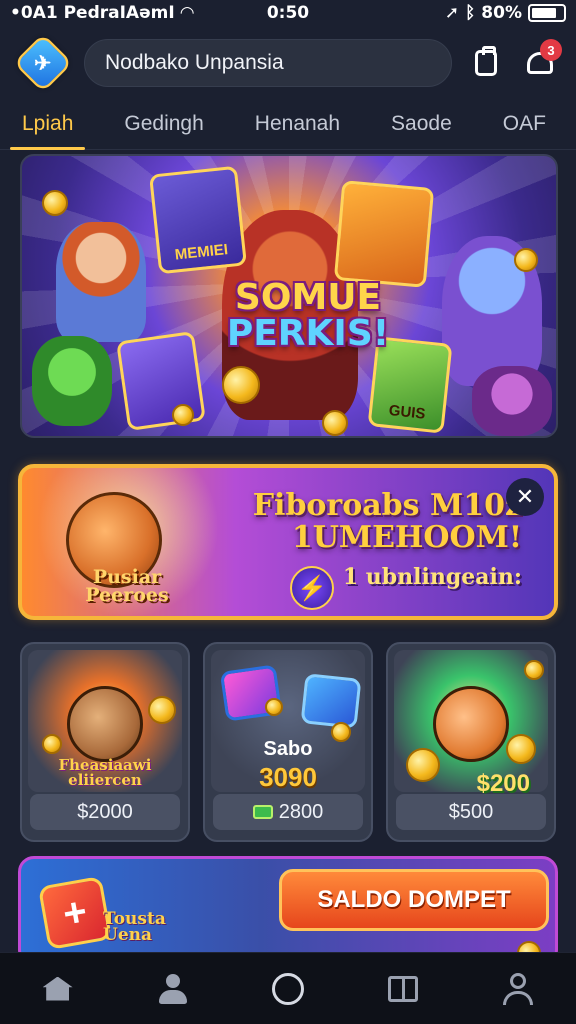 This screenshot has width=576, height=1024. I want to click on status-time: 0:50, so click(288, 13).